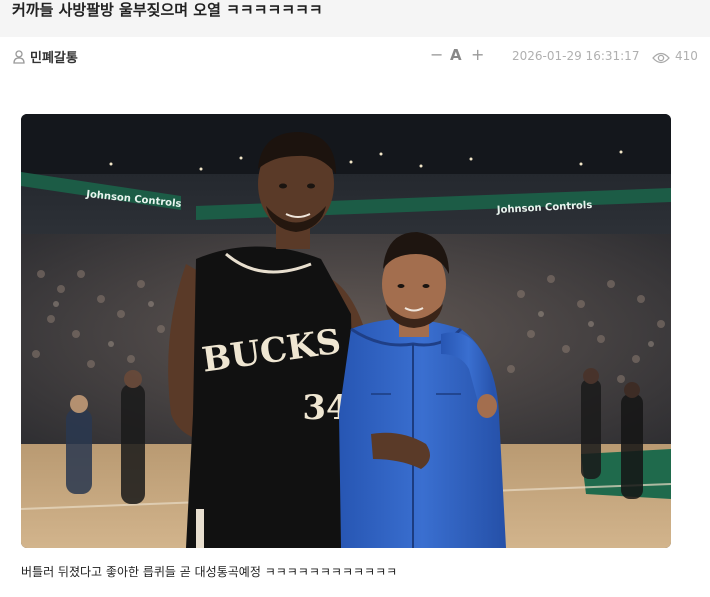  What do you see at coordinates (54, 56) in the screenshot?
I see `author-name: 민폐갈통` at bounding box center [54, 56].